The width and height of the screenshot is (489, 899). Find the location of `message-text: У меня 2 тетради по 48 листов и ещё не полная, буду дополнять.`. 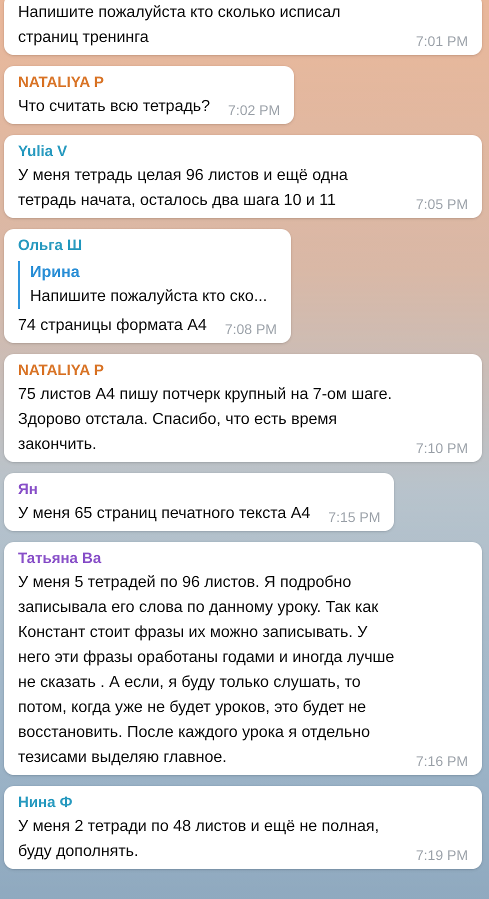

message-text: У меня 2 тетради по 48 листов и ещё не полная, буду дополнять. is located at coordinates (199, 839).